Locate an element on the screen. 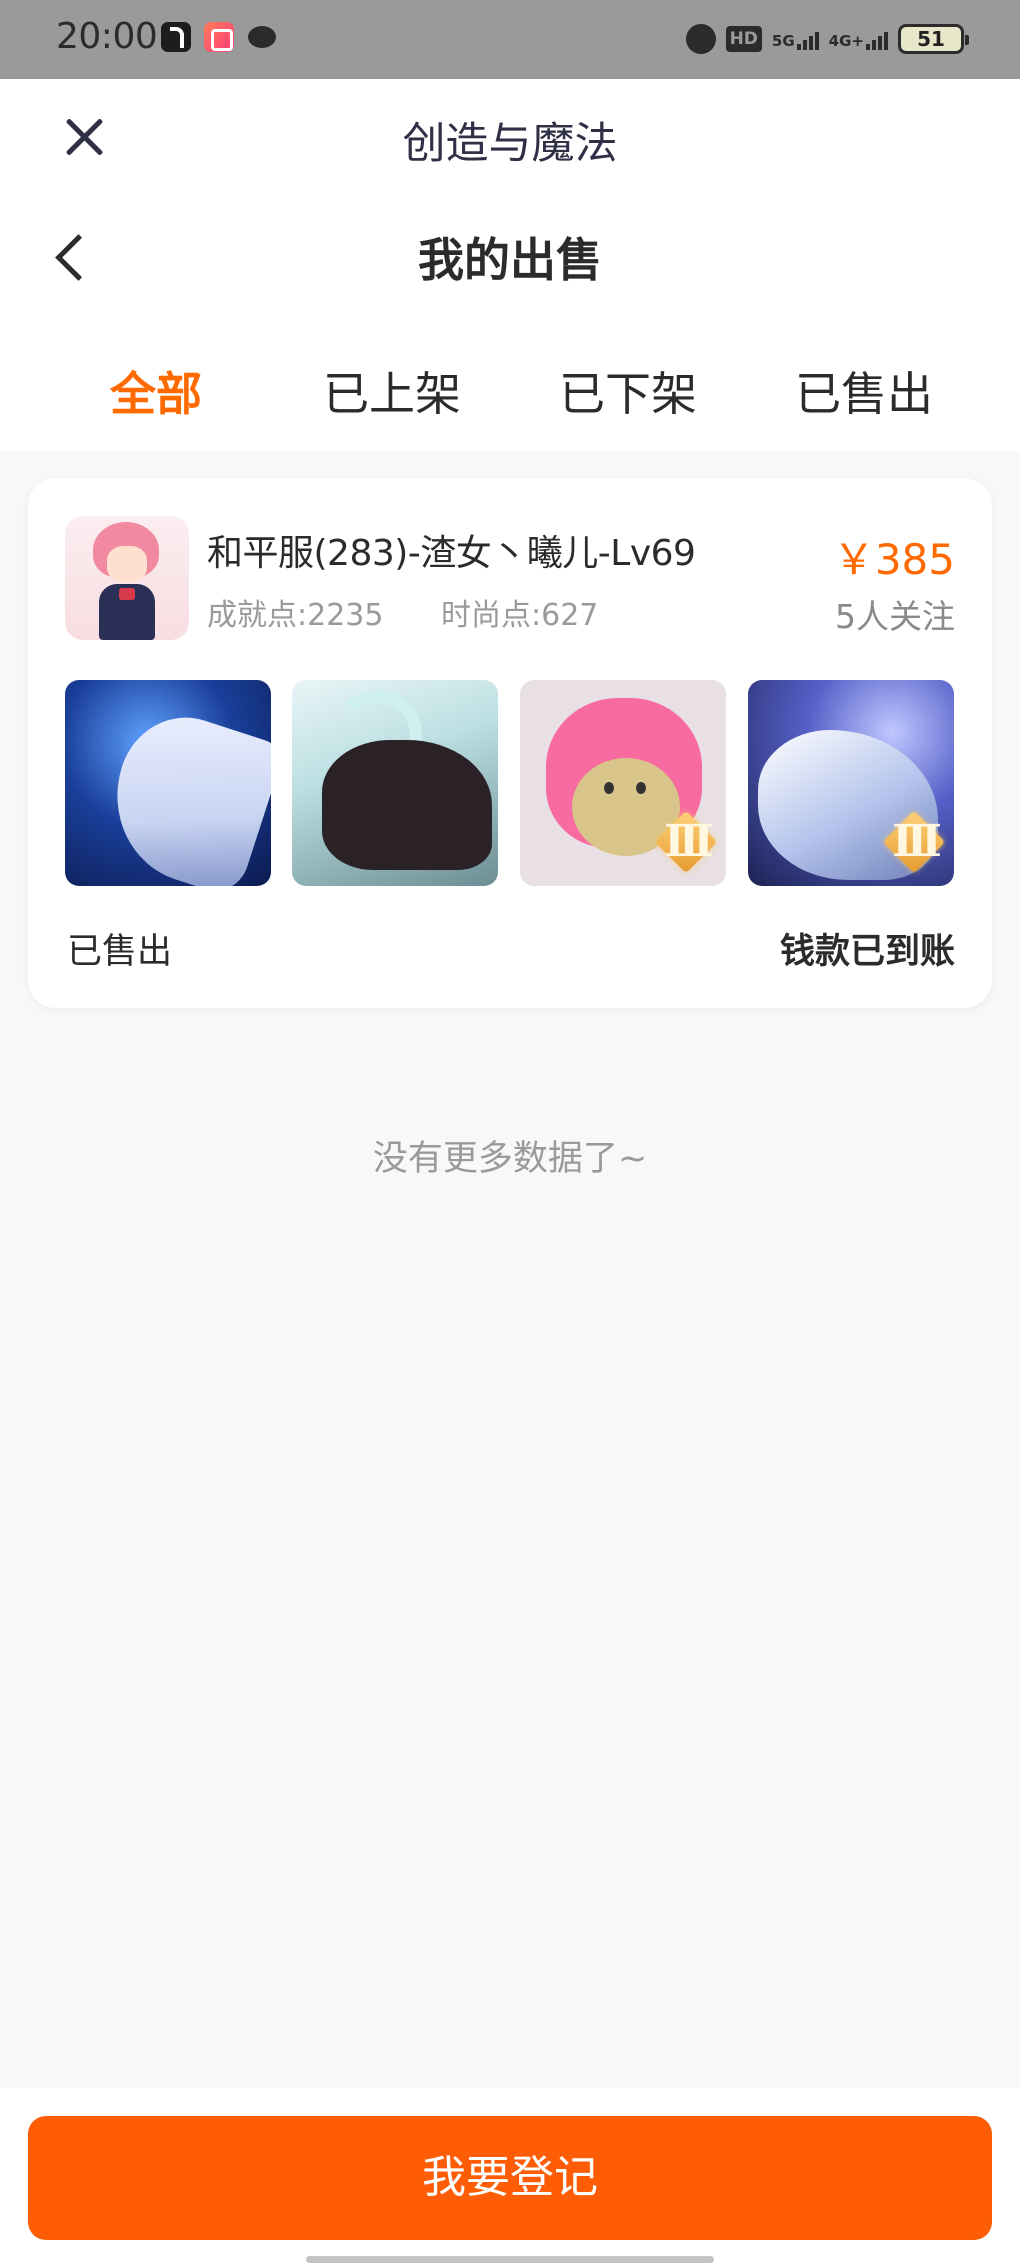 Image resolution: width=1020 pixels, height=2267 pixels. character-avatar is located at coordinates (127, 578).